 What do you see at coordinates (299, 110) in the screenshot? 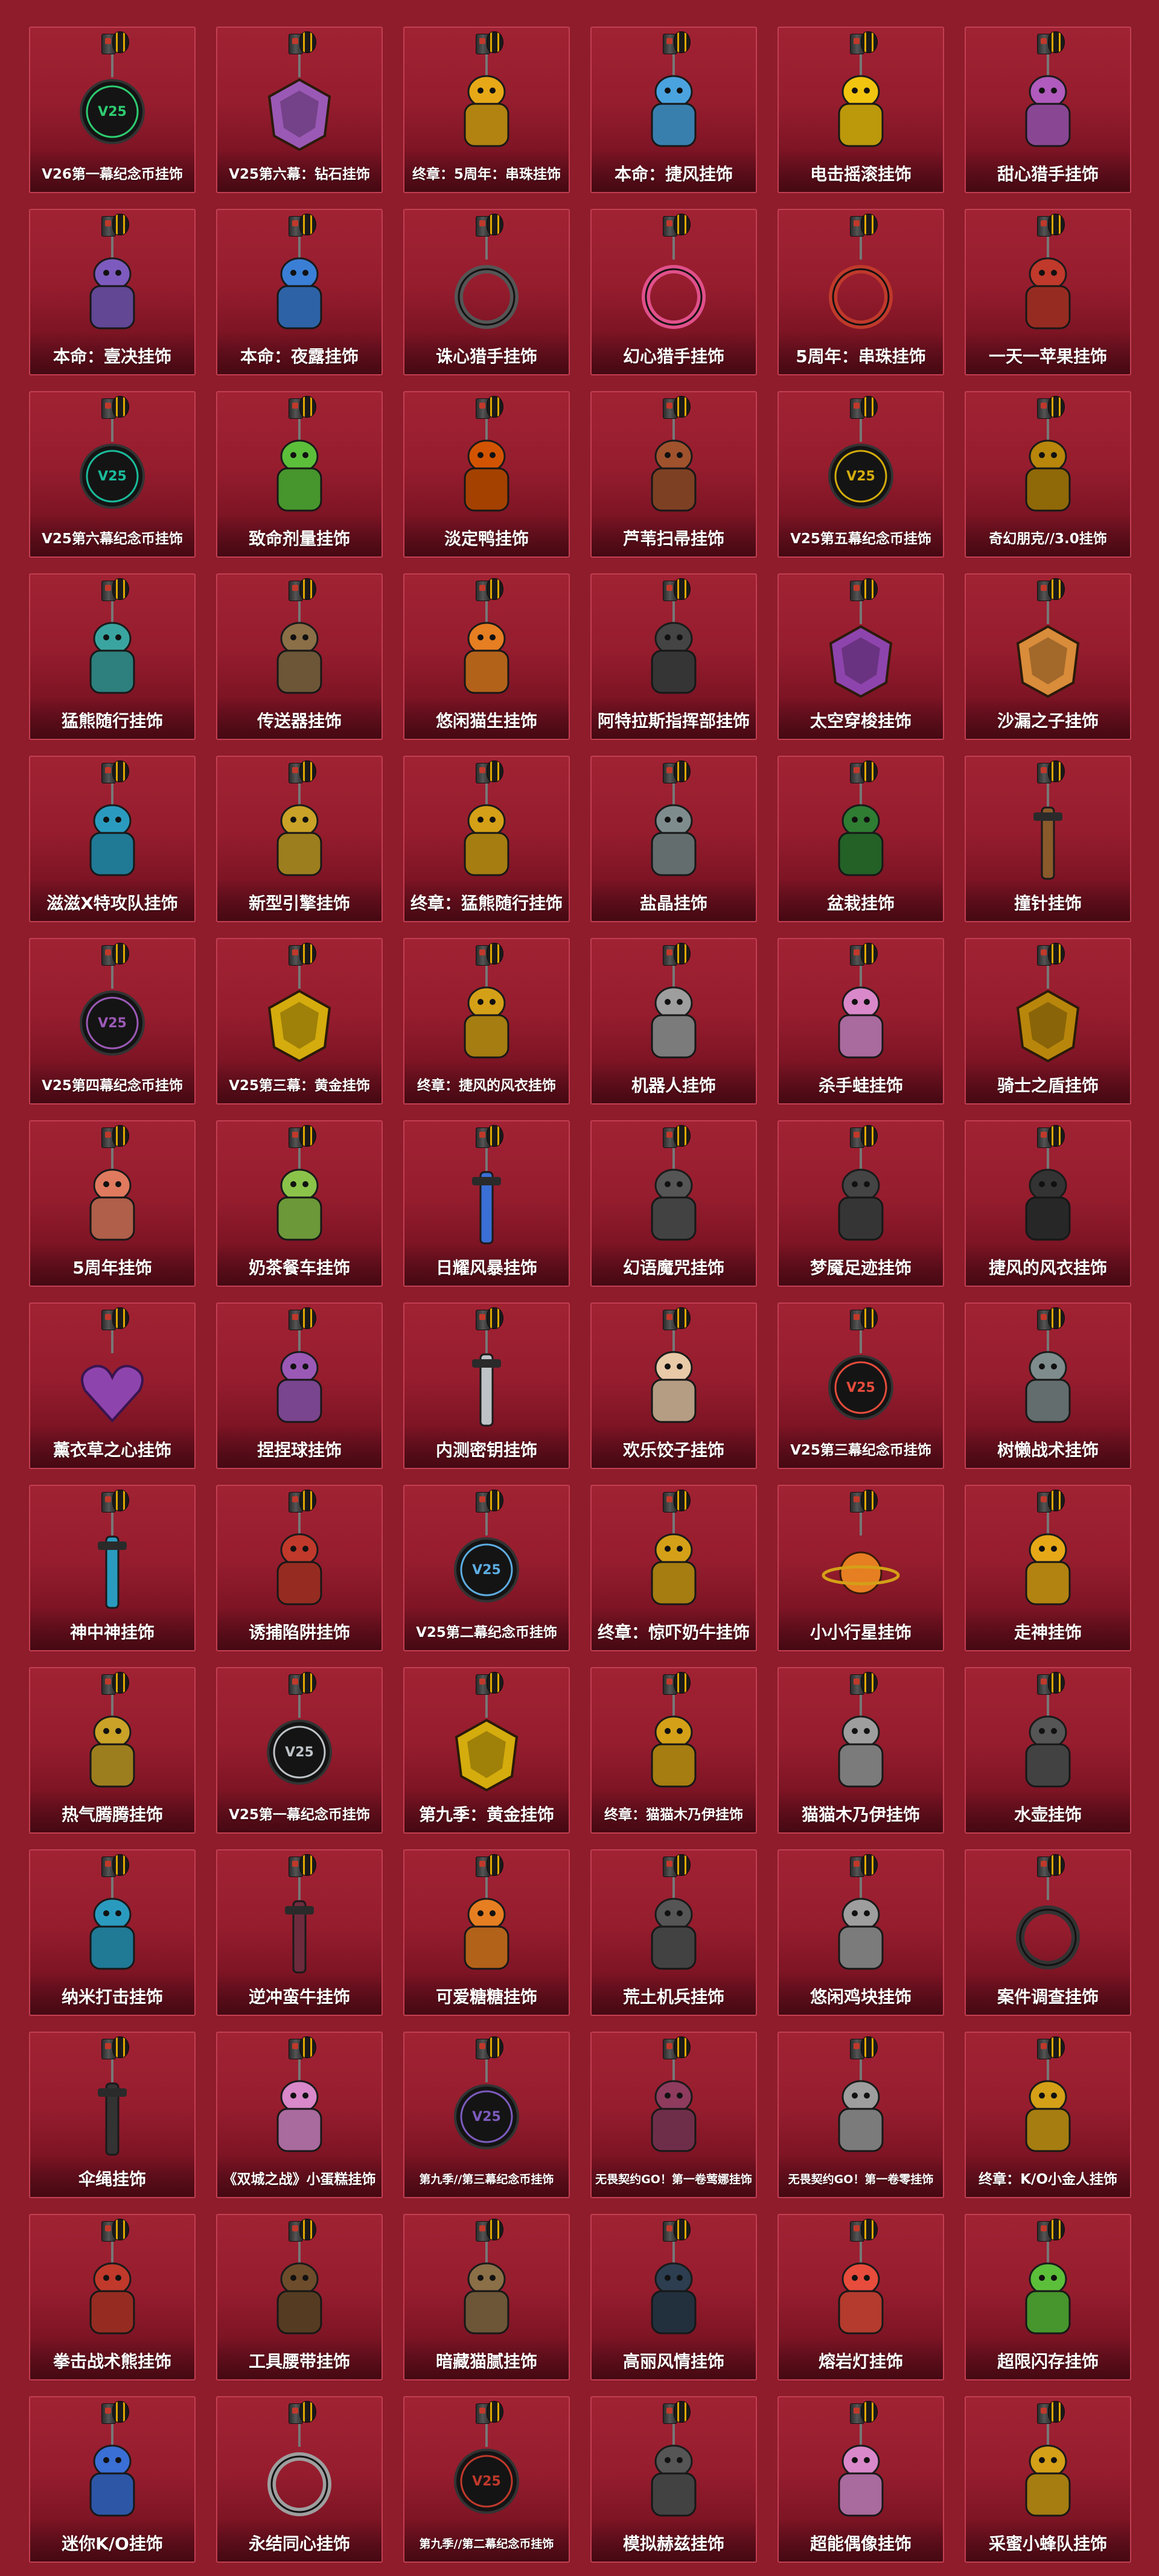
I see `charm-card: V25第六幕：钻石挂饰` at bounding box center [299, 110].